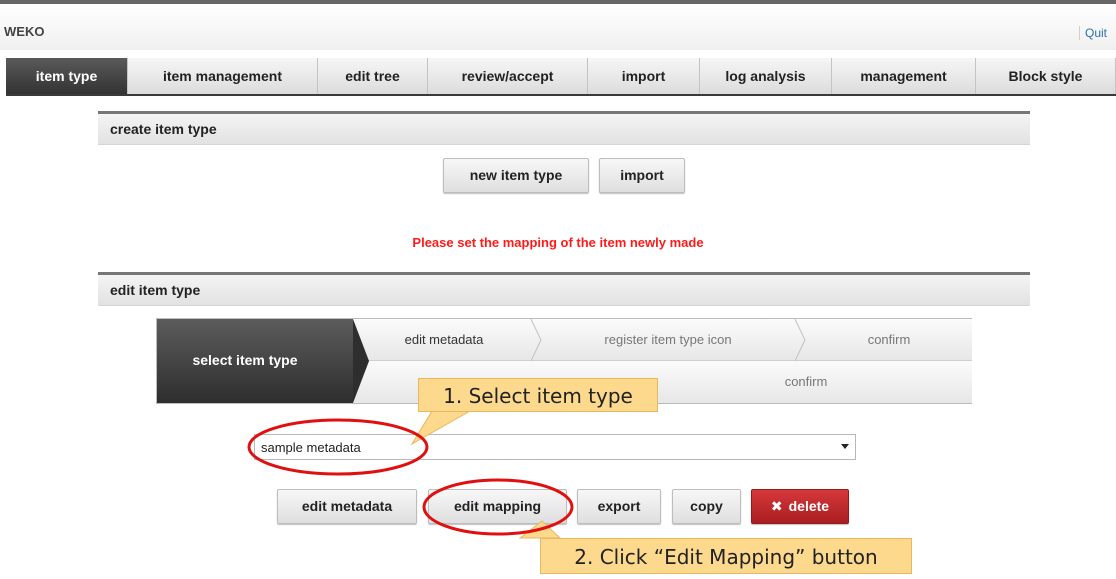  I want to click on edit-mapping-button: edit mapping, so click(497, 506).